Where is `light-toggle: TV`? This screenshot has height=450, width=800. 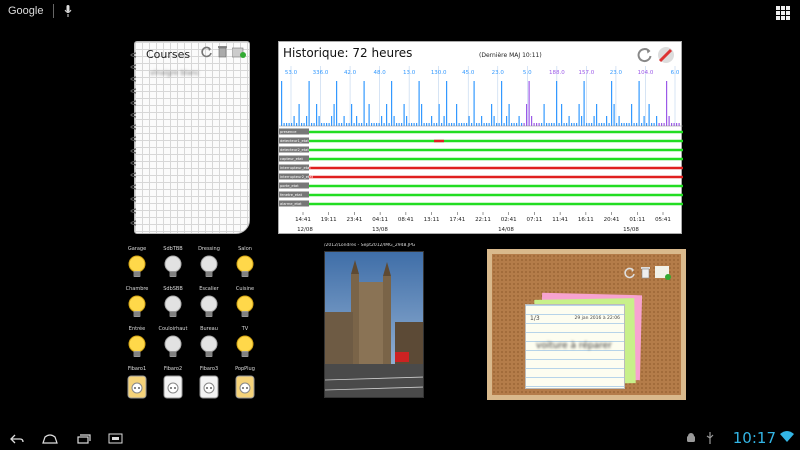 light-toggle: TV is located at coordinates (245, 343).